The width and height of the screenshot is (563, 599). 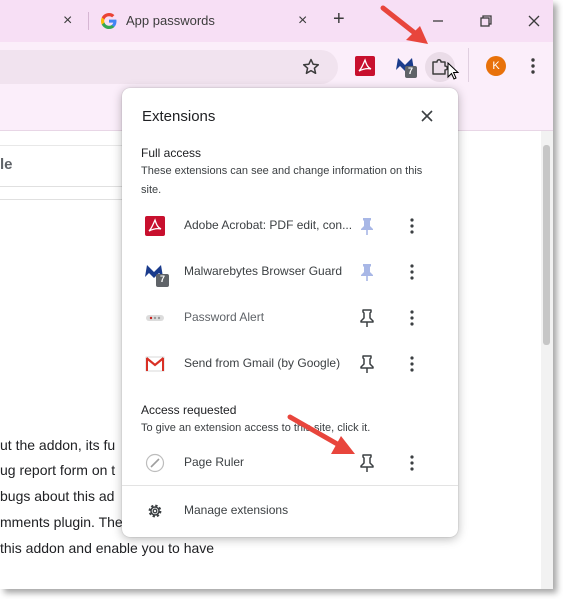 I want to click on tab-title: App passwords, so click(x=170, y=20).